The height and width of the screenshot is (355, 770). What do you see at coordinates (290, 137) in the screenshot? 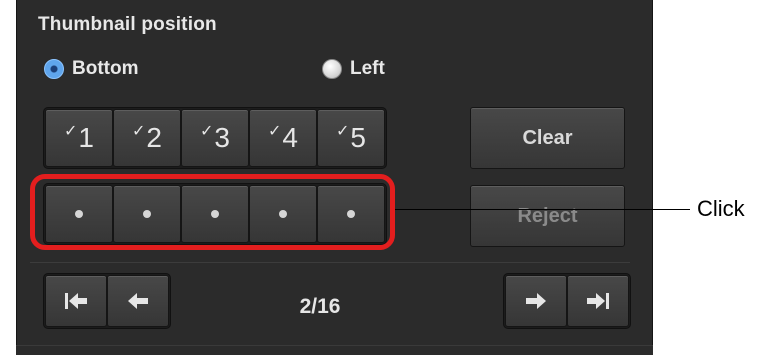
I see `rating-4-label: 4` at bounding box center [290, 137].